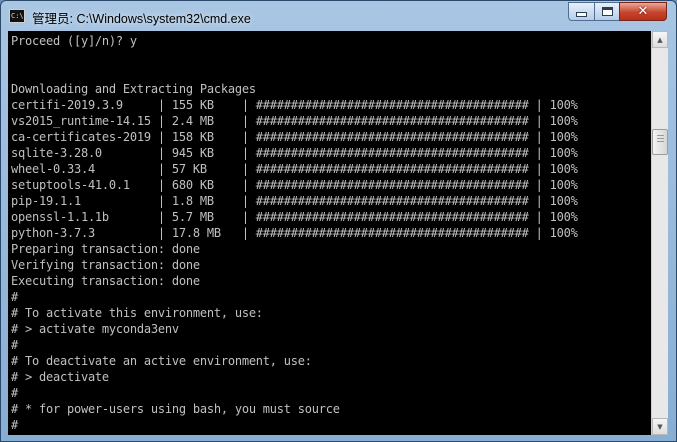  I want to click on window-title: 管理员: C:\Windows\system32\cmd.exe, so click(141, 19).